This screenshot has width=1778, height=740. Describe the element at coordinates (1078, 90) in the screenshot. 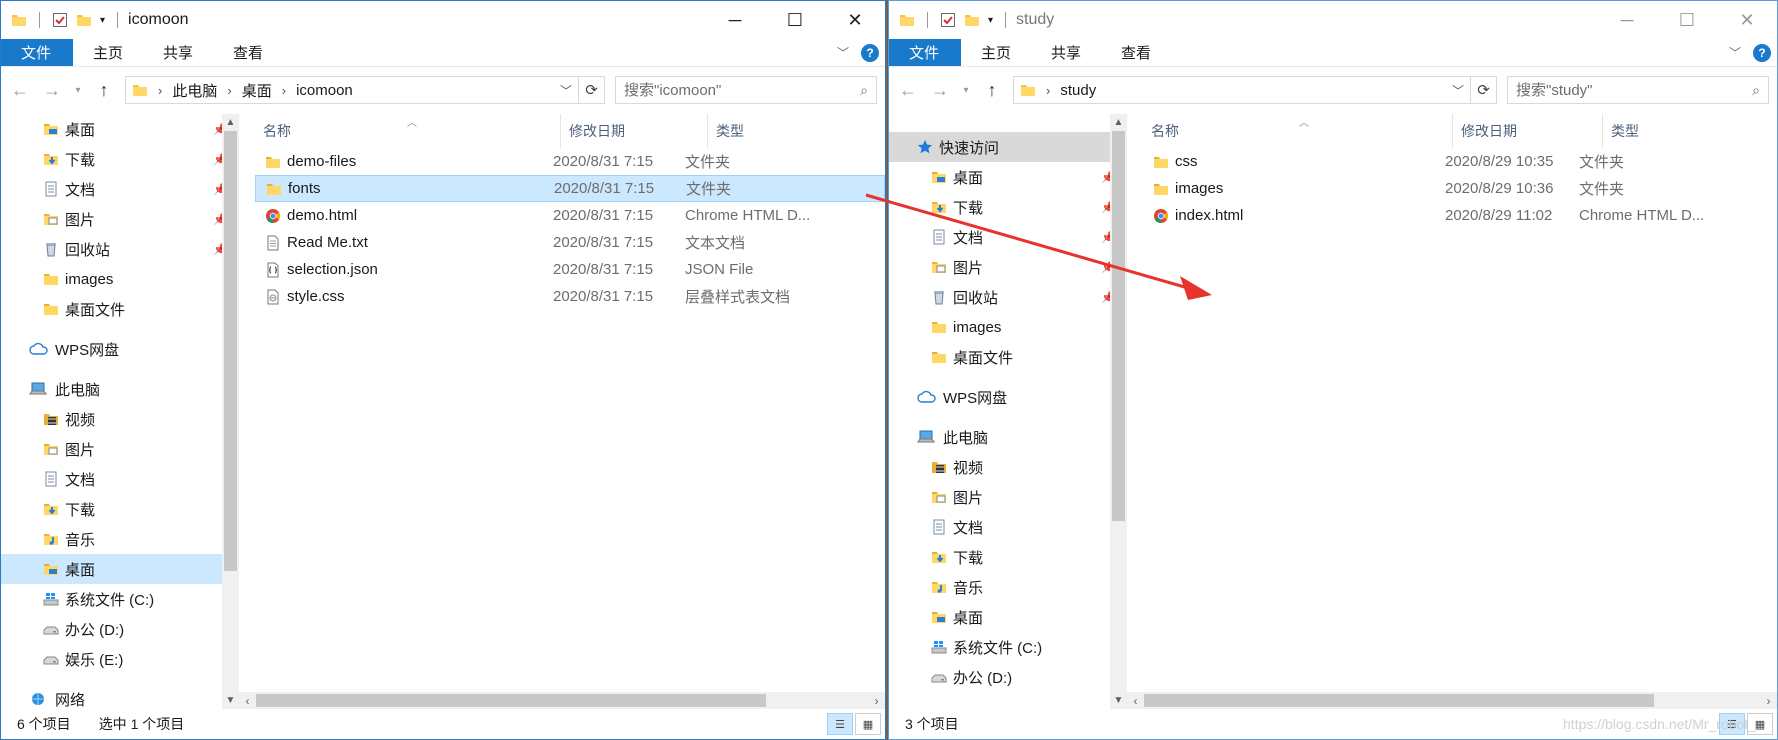

I see `breadcrumb-item: study` at that location.